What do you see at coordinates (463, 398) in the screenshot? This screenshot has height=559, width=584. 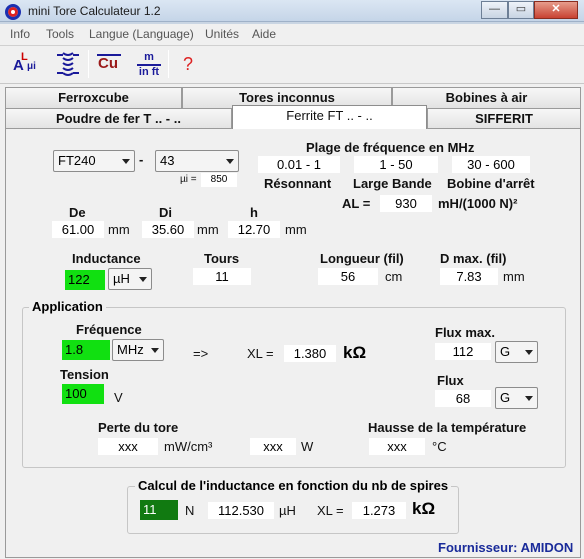 I see `flux-value: 68` at bounding box center [463, 398].